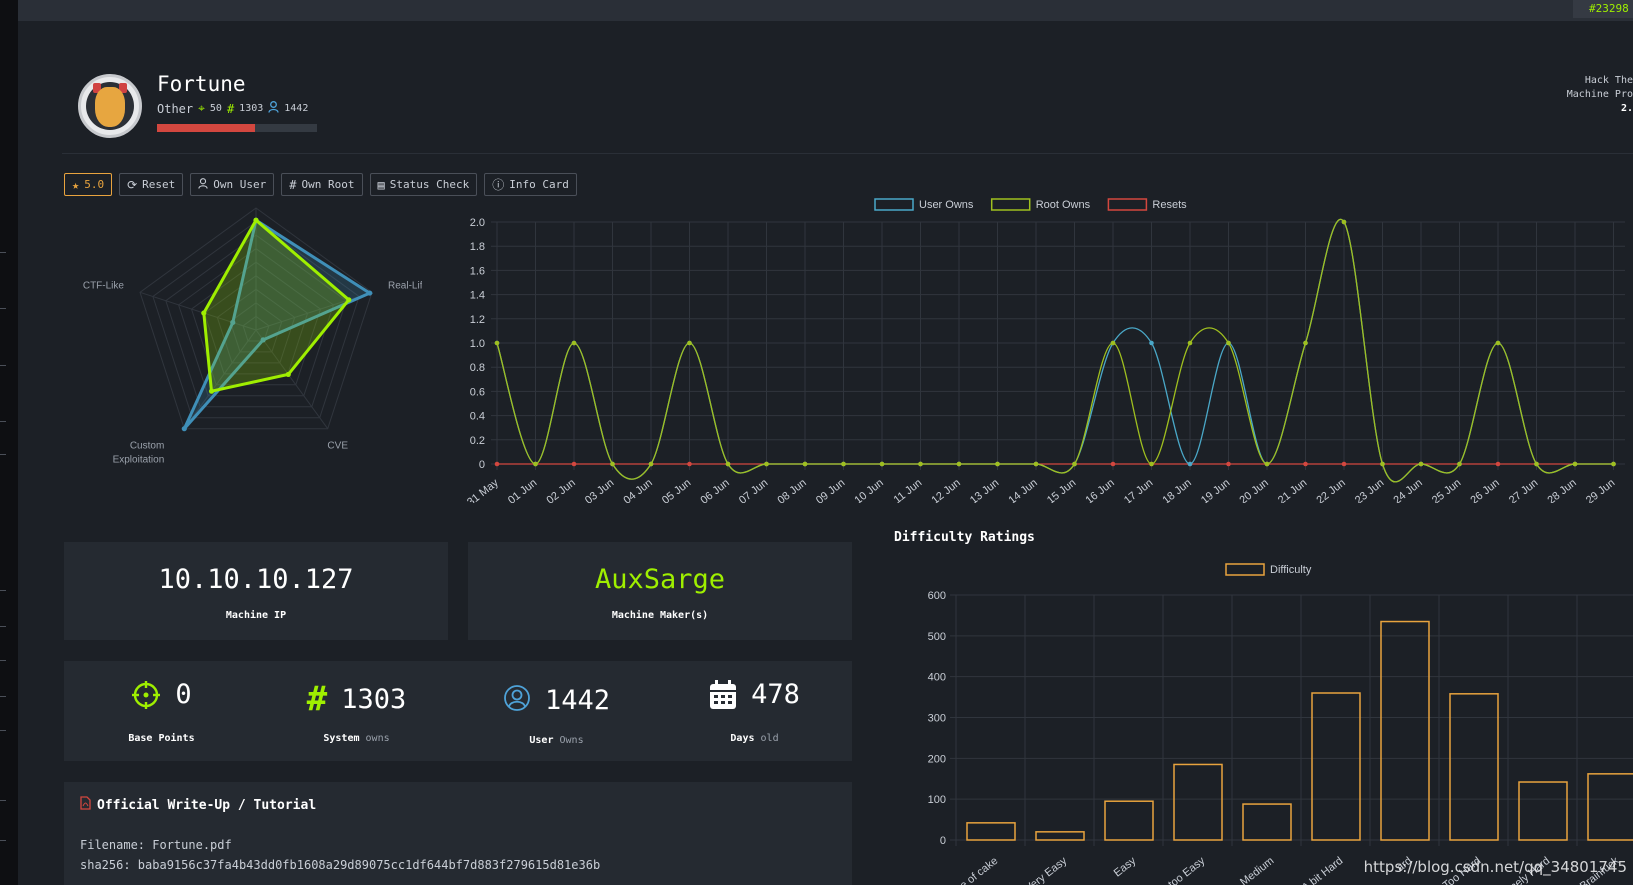 This screenshot has width=1633, height=885. What do you see at coordinates (256, 579) in the screenshot?
I see `machine-ip: 10.10.10.127` at bounding box center [256, 579].